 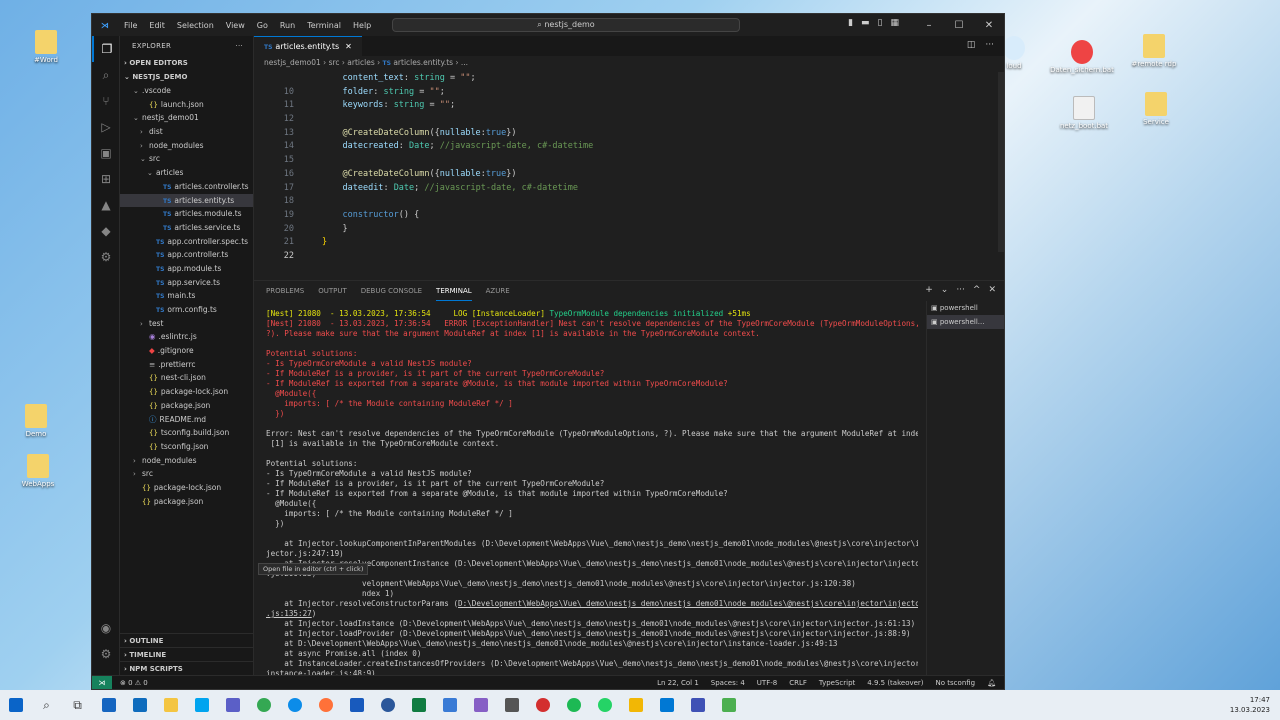 I want to click on tree-file: TS app.controller.ts, so click(x=186, y=255).